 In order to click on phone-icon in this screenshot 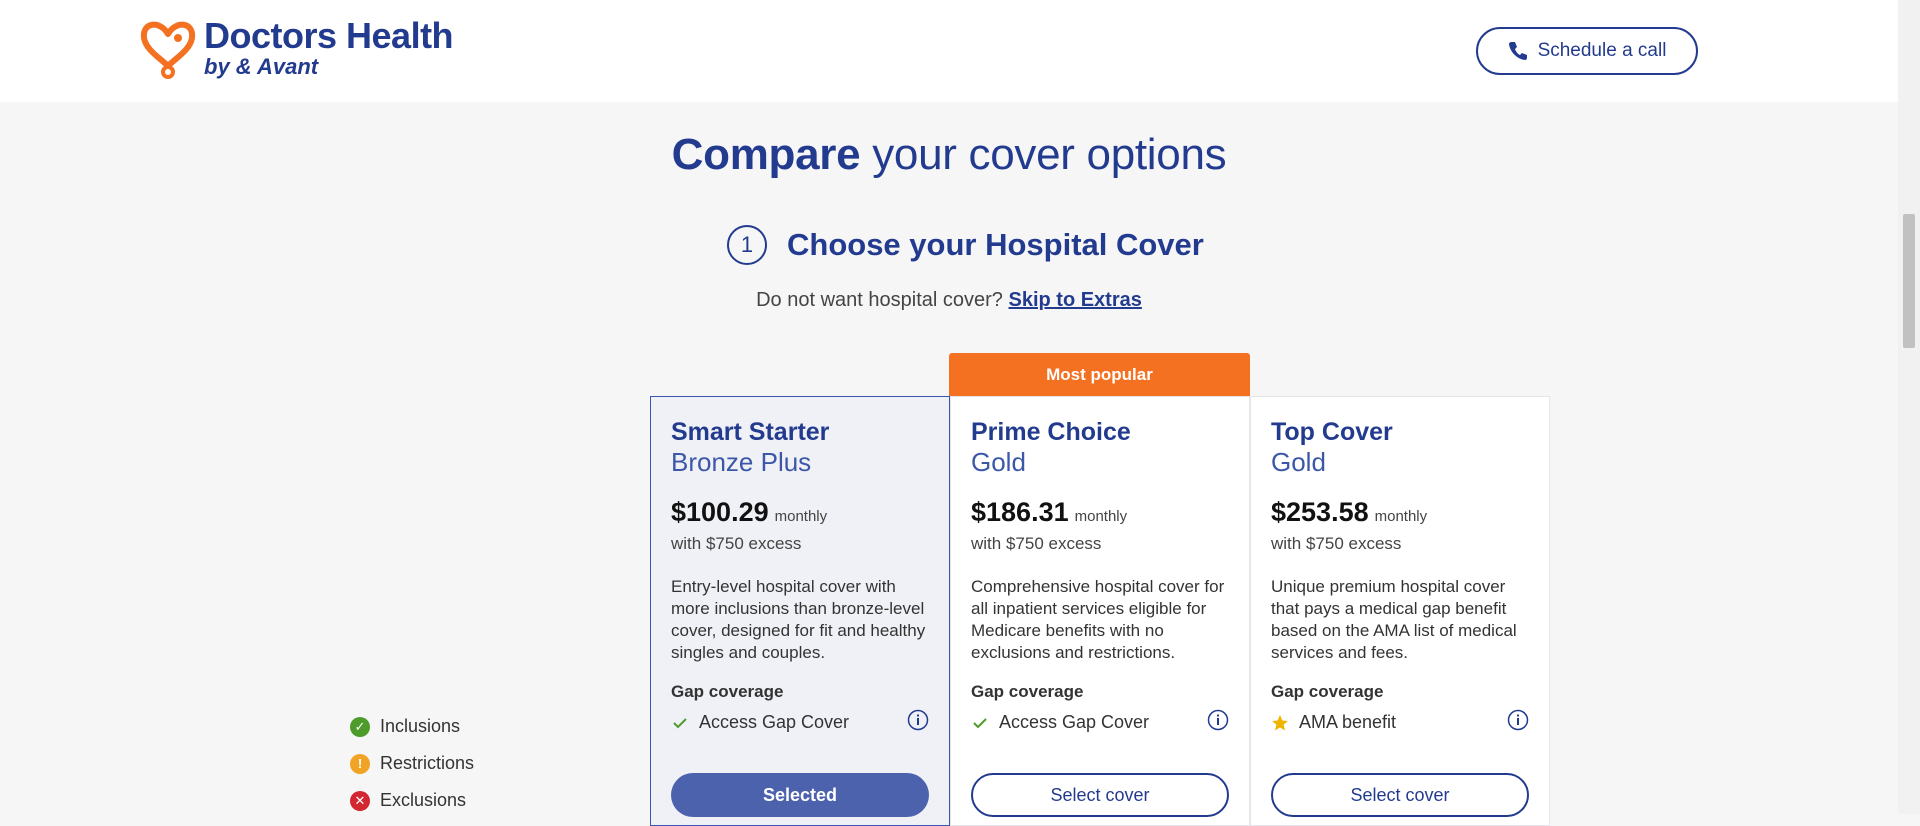, I will do `click(1517, 51)`.